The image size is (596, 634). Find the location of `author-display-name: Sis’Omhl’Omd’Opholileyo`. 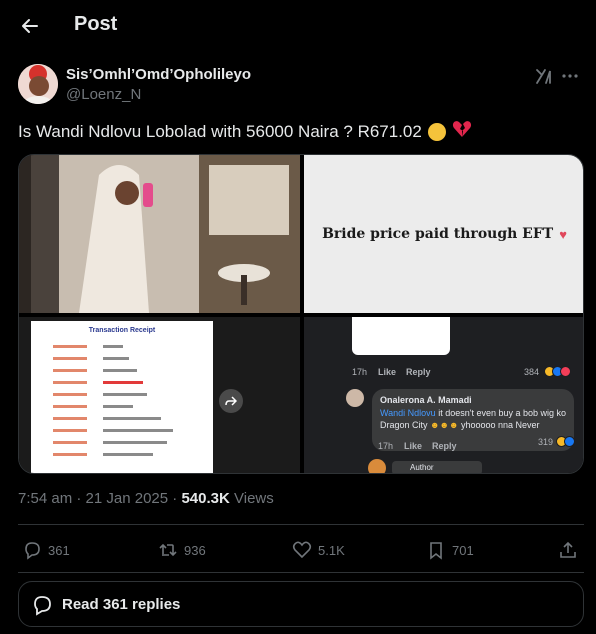

author-display-name: Sis’Omhl’Omd’Opholileyo is located at coordinates (158, 74).